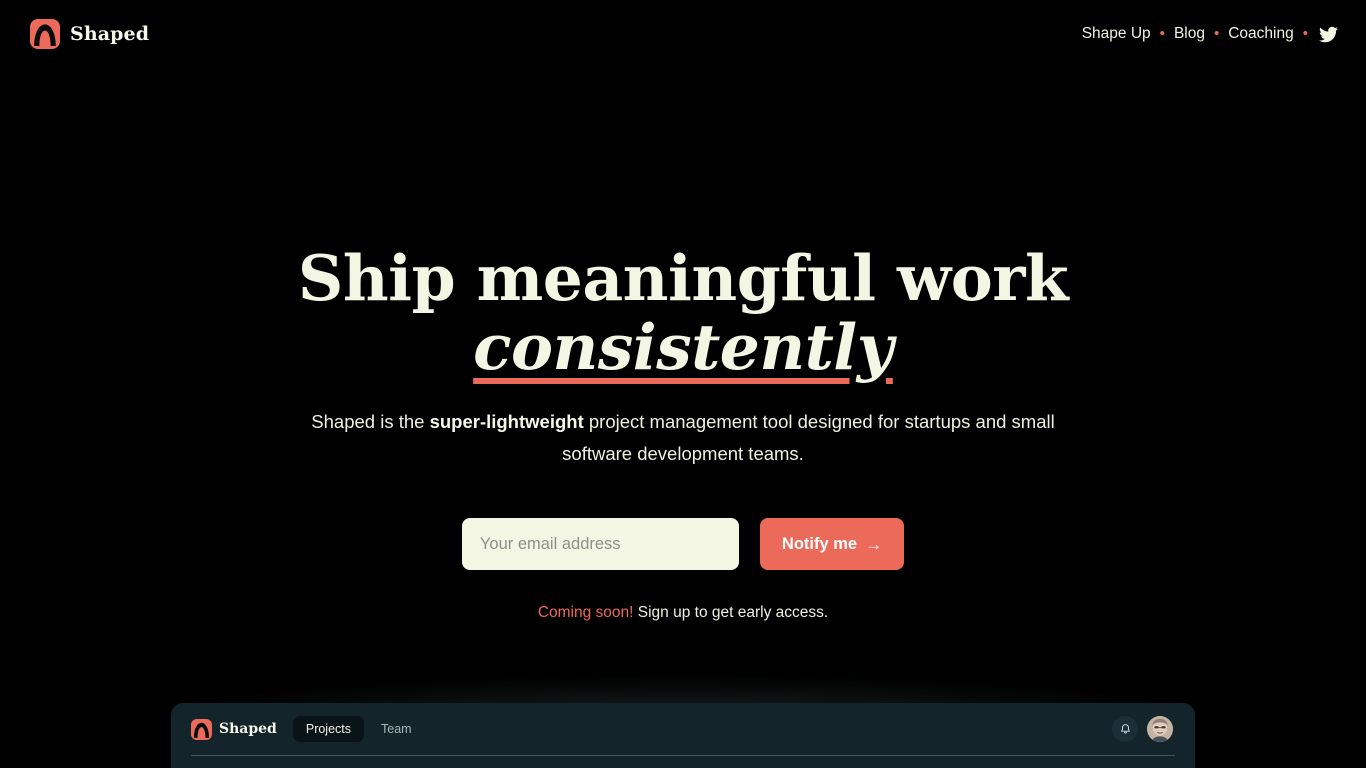  I want to click on email-signup-form: Notify me →, so click(683, 544).